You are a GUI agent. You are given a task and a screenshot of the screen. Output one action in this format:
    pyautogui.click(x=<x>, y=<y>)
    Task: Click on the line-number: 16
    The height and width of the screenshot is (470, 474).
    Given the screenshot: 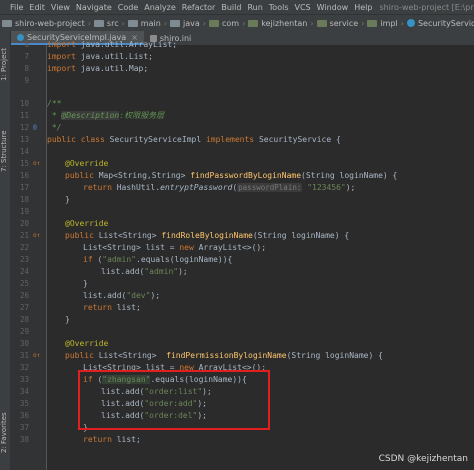 What is the action you would take?
    pyautogui.click(x=24, y=175)
    